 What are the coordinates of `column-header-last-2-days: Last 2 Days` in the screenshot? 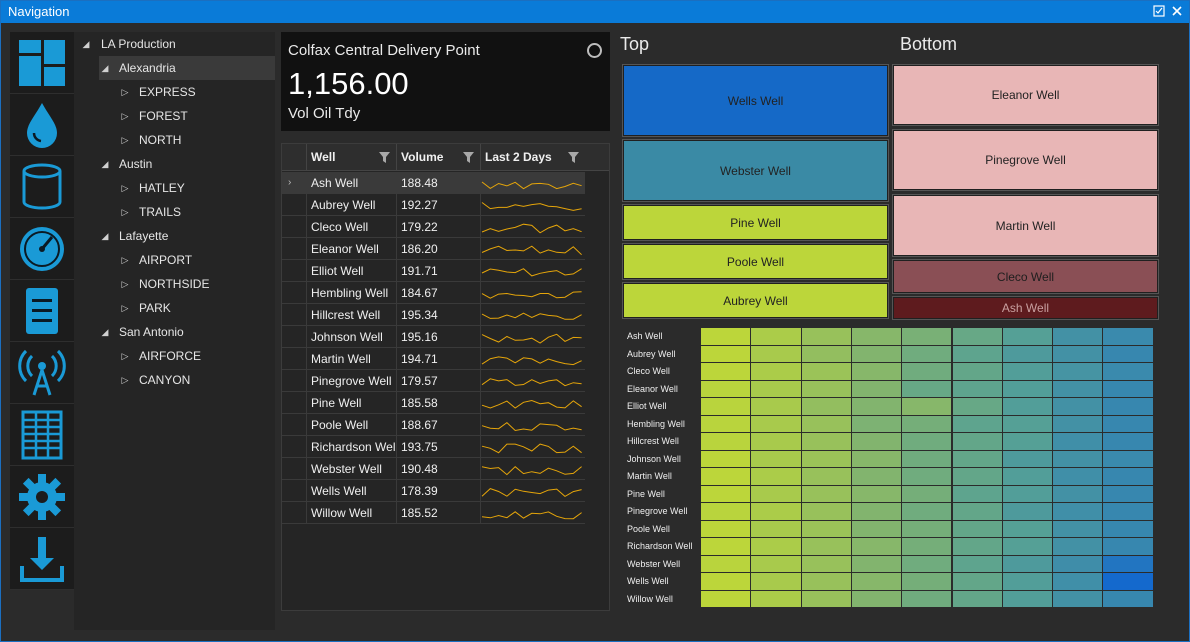 It's located at (532, 157).